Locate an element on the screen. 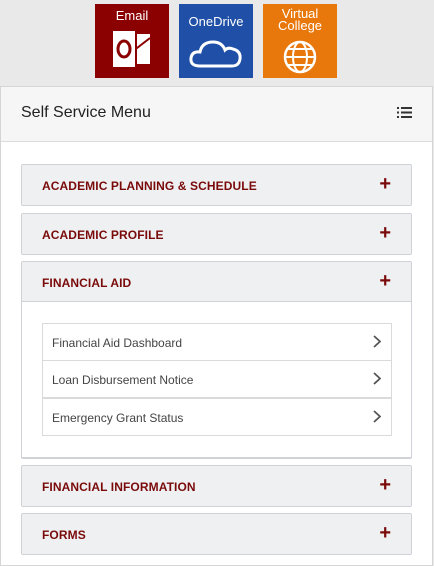  menu-item-loan-disbursement-notice: Loan Disbursement Notice is located at coordinates (217, 379).